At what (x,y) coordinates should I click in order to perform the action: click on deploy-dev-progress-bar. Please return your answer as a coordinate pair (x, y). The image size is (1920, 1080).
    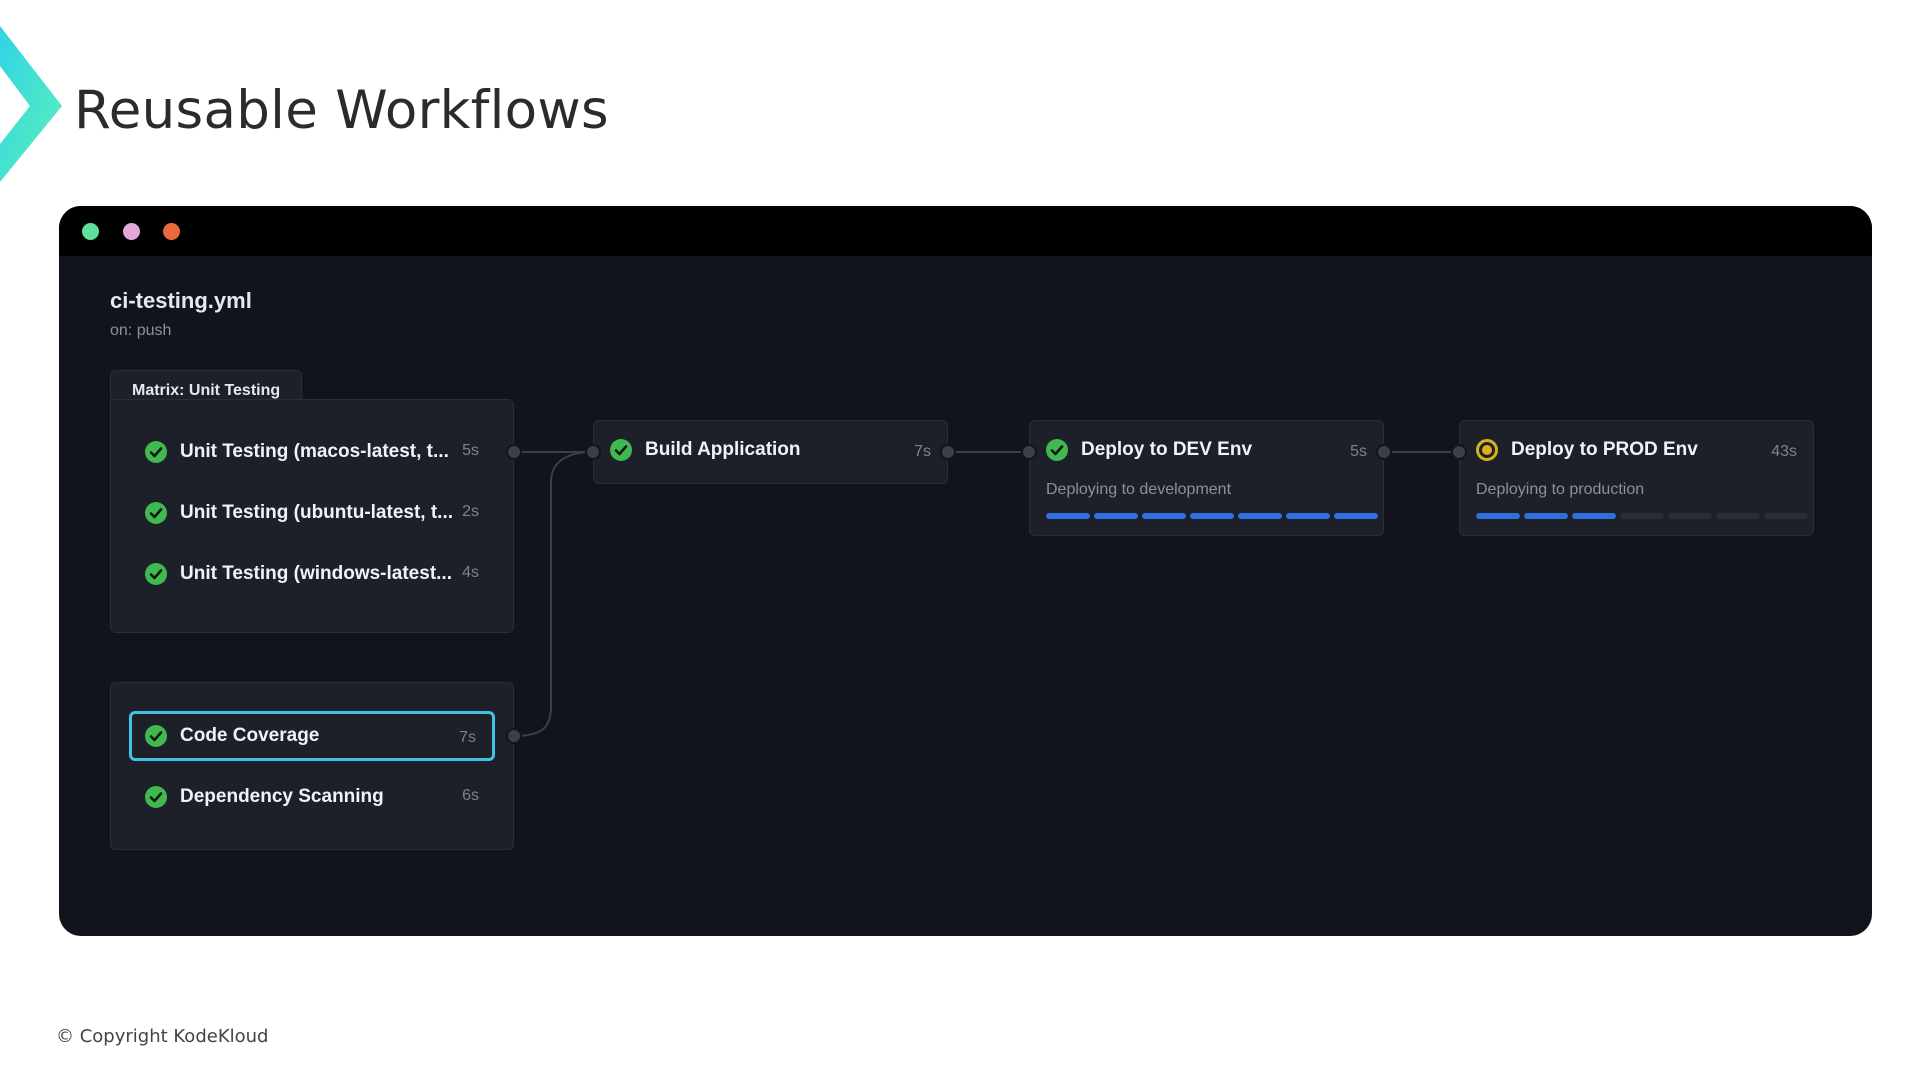
    Looking at the image, I should click on (1212, 516).